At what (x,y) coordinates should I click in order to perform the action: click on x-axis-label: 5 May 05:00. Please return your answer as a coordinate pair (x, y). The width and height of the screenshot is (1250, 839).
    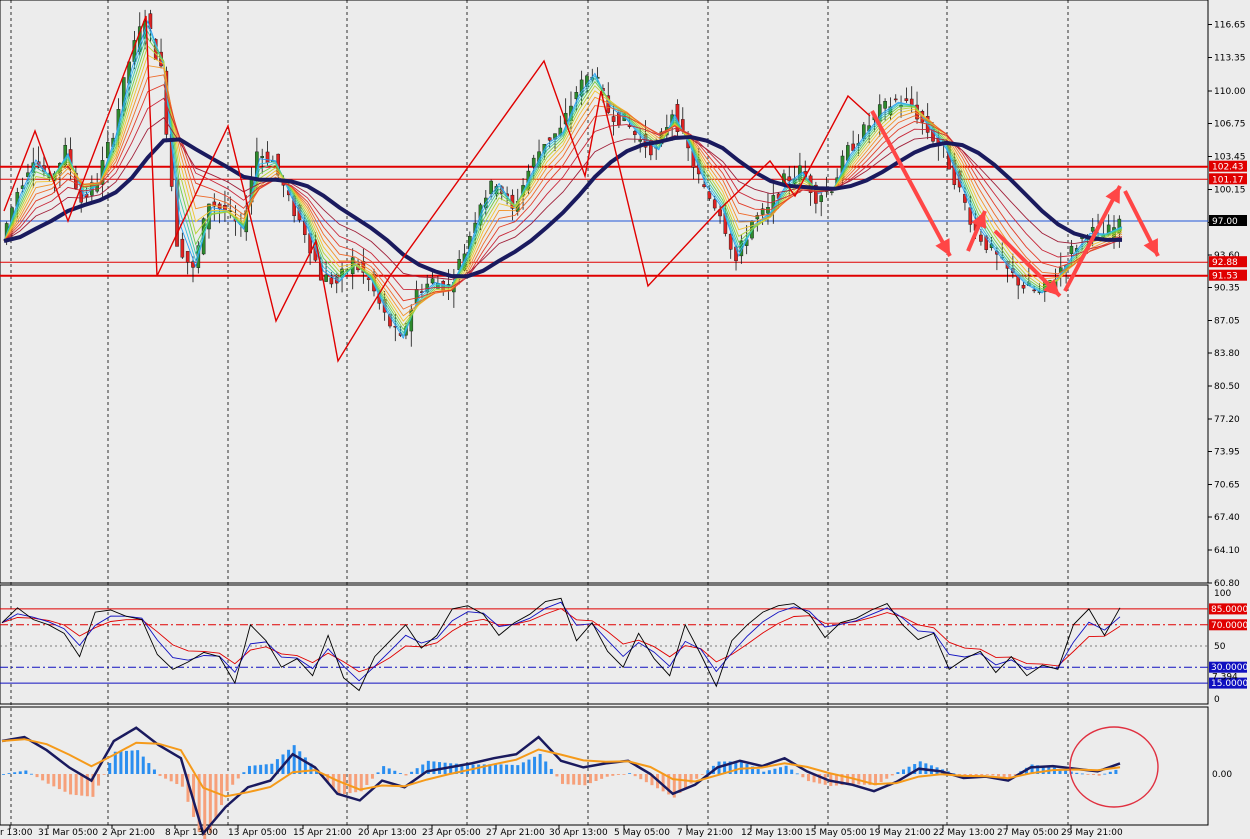
    Looking at the image, I should click on (642, 833).